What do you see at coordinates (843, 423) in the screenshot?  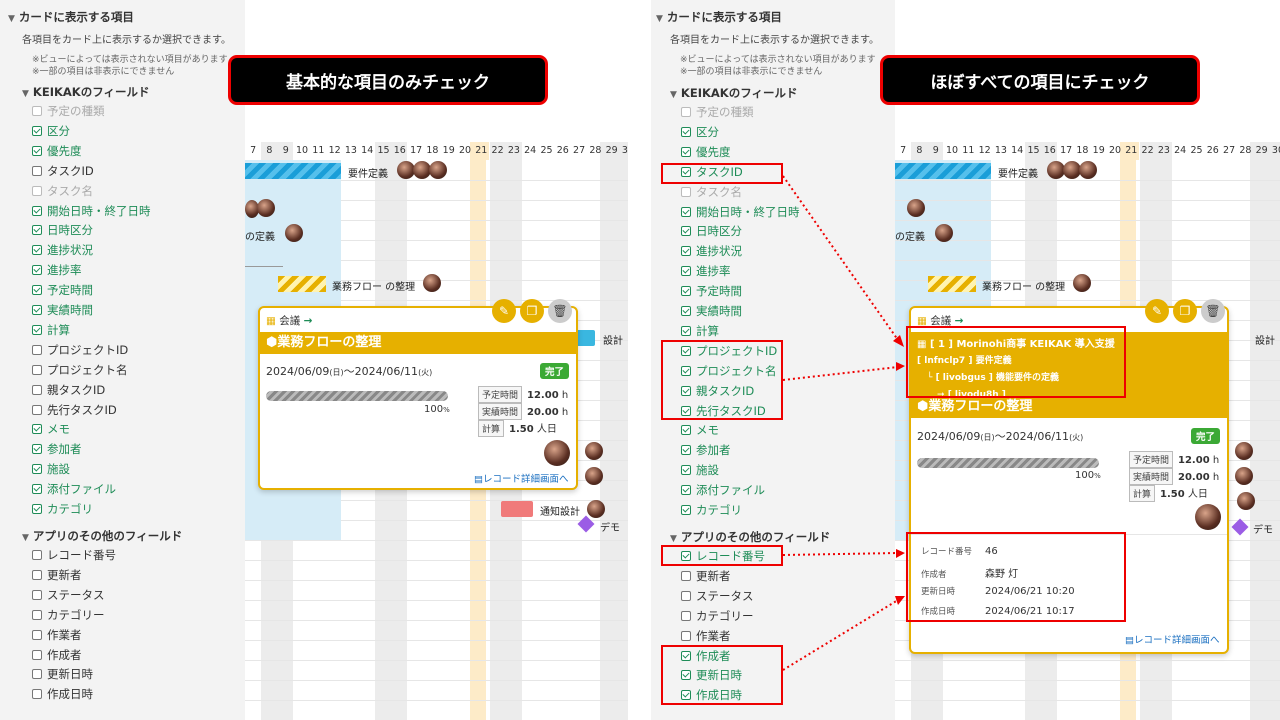 I see `connector-arrows` at bounding box center [843, 423].